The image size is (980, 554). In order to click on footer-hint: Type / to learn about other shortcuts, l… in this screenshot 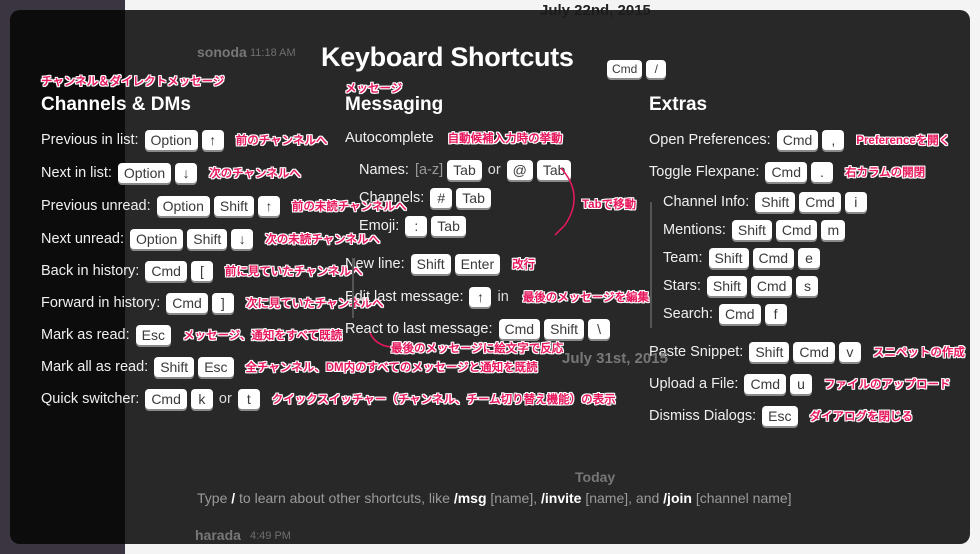, I will do `click(494, 498)`.